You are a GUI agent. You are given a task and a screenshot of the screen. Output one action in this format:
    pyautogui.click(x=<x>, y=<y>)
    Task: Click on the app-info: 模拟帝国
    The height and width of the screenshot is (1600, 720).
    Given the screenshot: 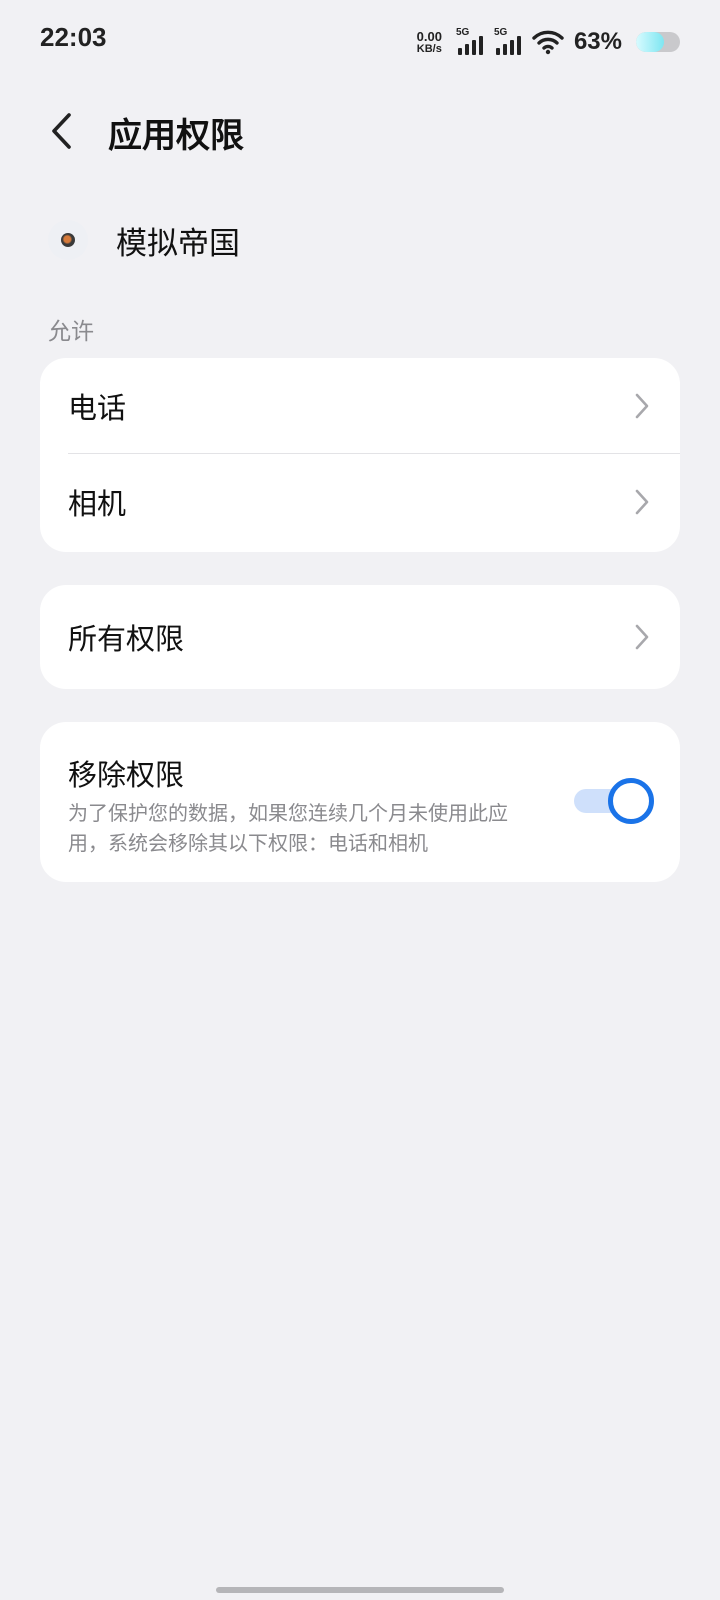 What is the action you would take?
    pyautogui.click(x=144, y=240)
    